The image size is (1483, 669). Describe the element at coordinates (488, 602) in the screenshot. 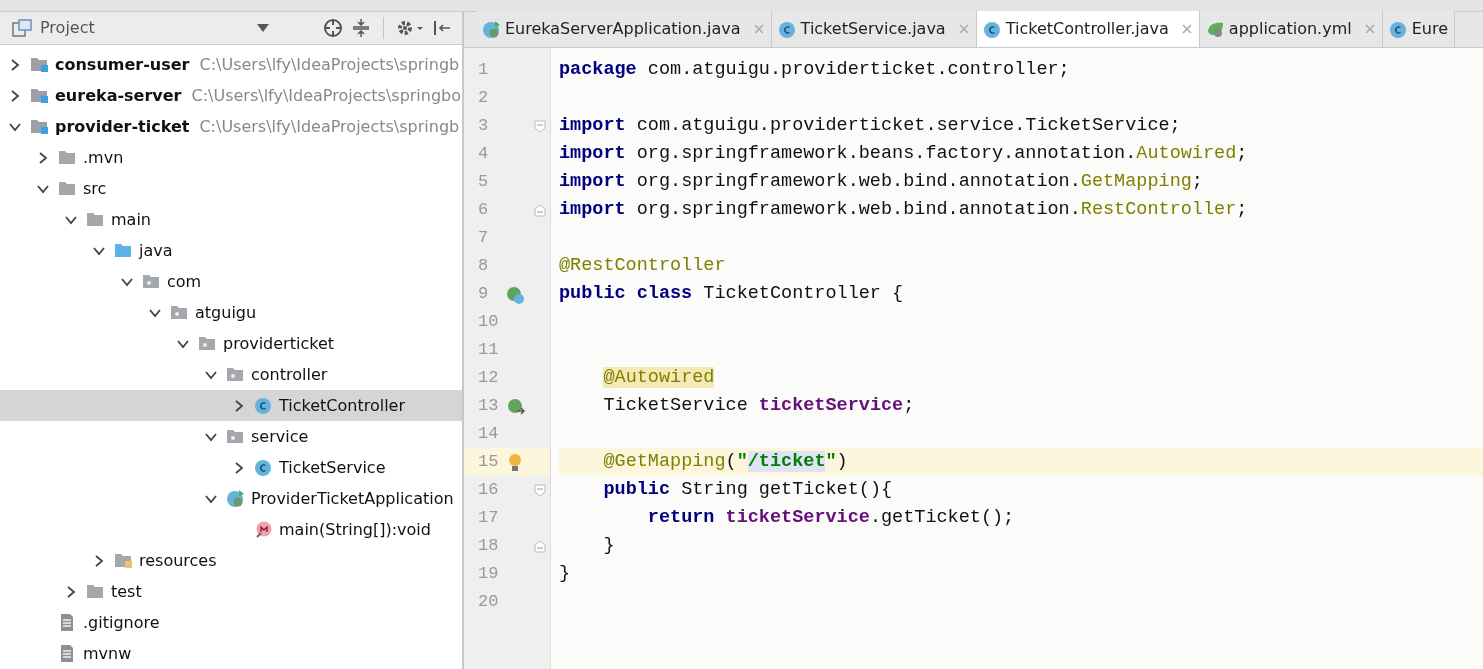

I see `line-number: 20` at that location.